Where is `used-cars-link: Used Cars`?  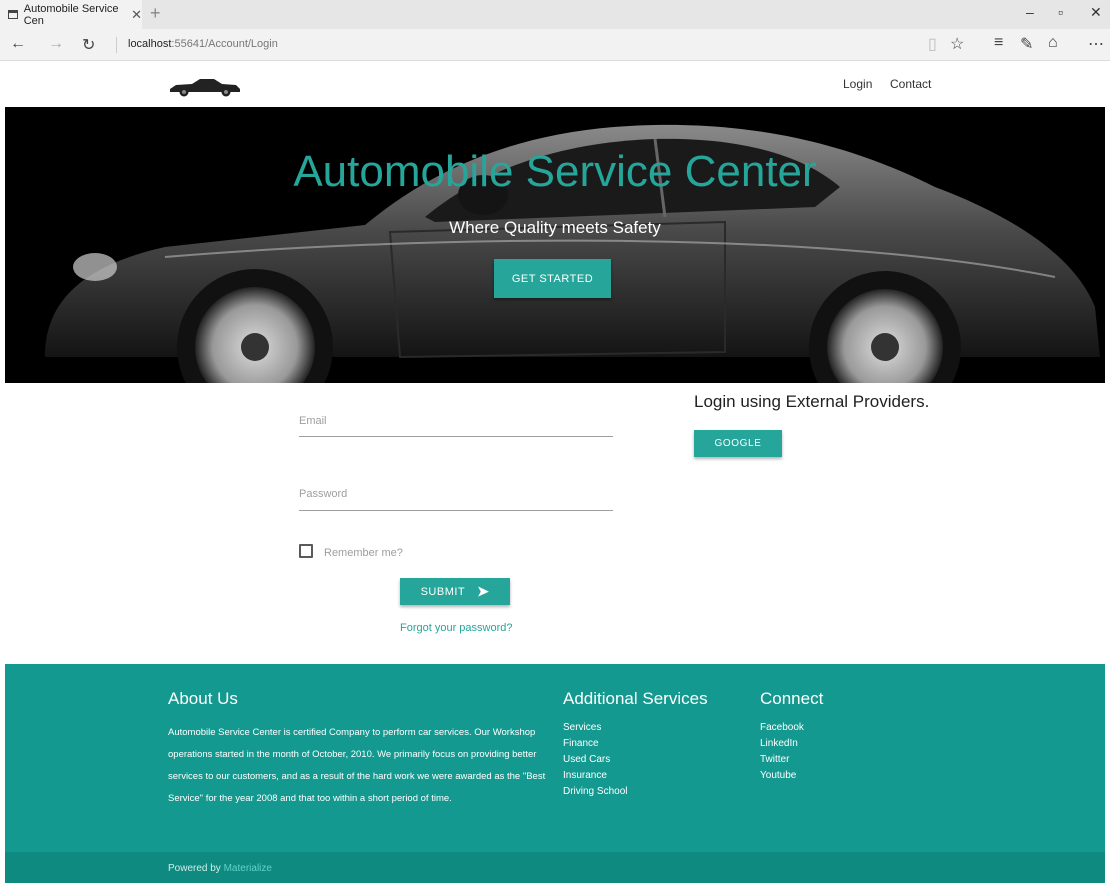 used-cars-link: Used Cars is located at coordinates (595, 760).